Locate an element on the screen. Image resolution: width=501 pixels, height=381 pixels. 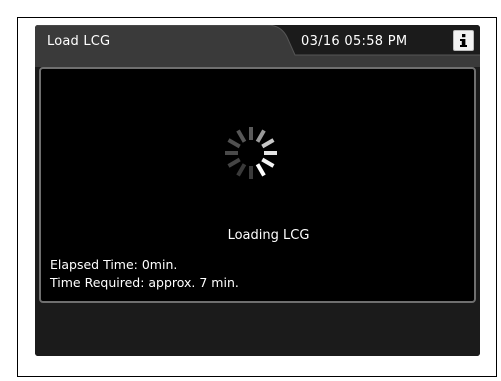
time-required: Time Required: approx. 7 min. is located at coordinates (144, 282).